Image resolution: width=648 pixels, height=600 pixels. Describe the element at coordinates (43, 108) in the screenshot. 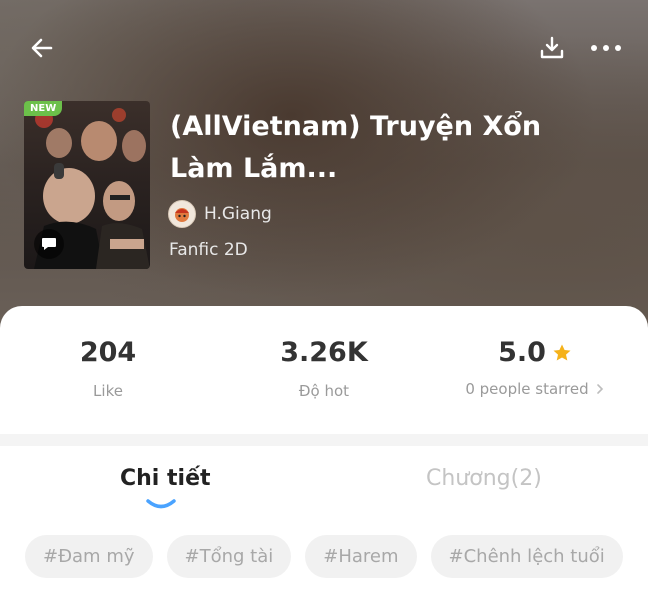

I see `new-badge: NEW` at that location.